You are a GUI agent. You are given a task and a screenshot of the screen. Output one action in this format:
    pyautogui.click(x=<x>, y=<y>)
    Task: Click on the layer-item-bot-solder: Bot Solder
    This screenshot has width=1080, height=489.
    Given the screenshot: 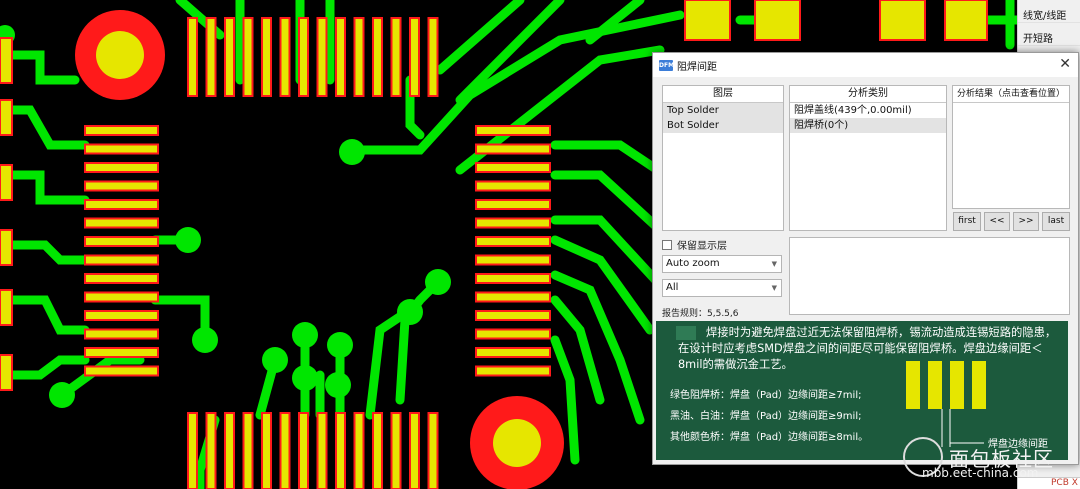 What is the action you would take?
    pyautogui.click(x=723, y=125)
    